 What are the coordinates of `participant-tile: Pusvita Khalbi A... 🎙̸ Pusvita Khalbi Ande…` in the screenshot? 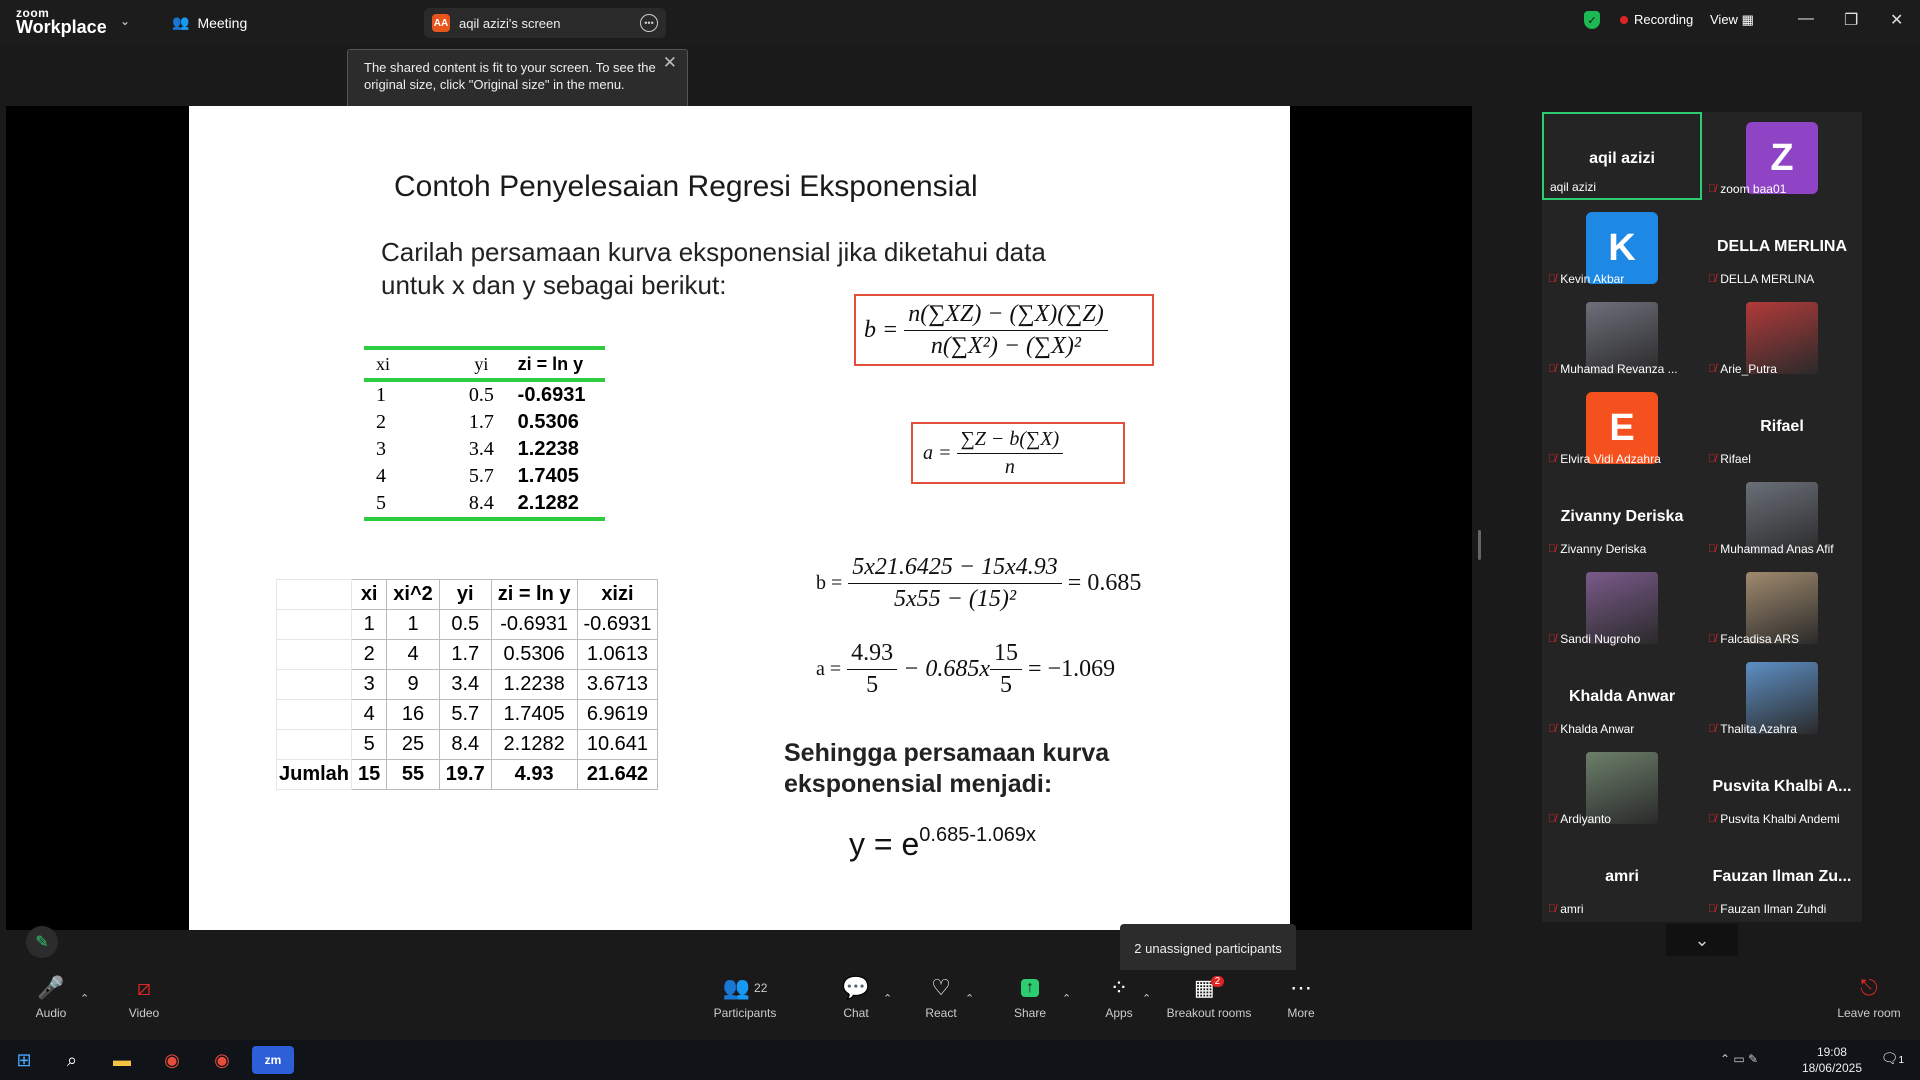 It's located at (1782, 786).